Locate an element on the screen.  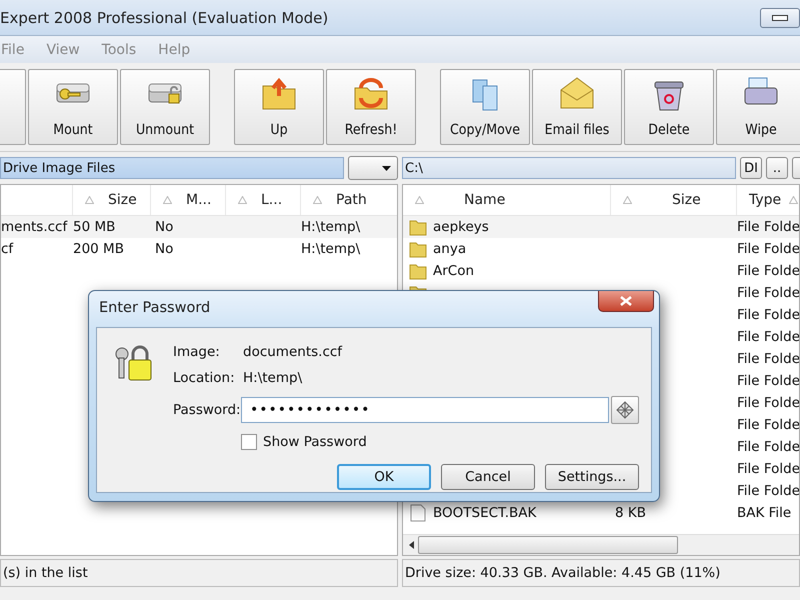
image-name: documents.ccf is located at coordinates (293, 352).